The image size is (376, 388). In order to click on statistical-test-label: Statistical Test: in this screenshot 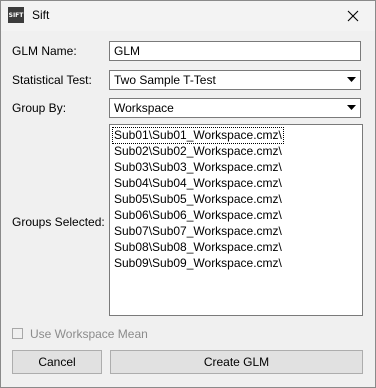, I will do `click(52, 80)`.